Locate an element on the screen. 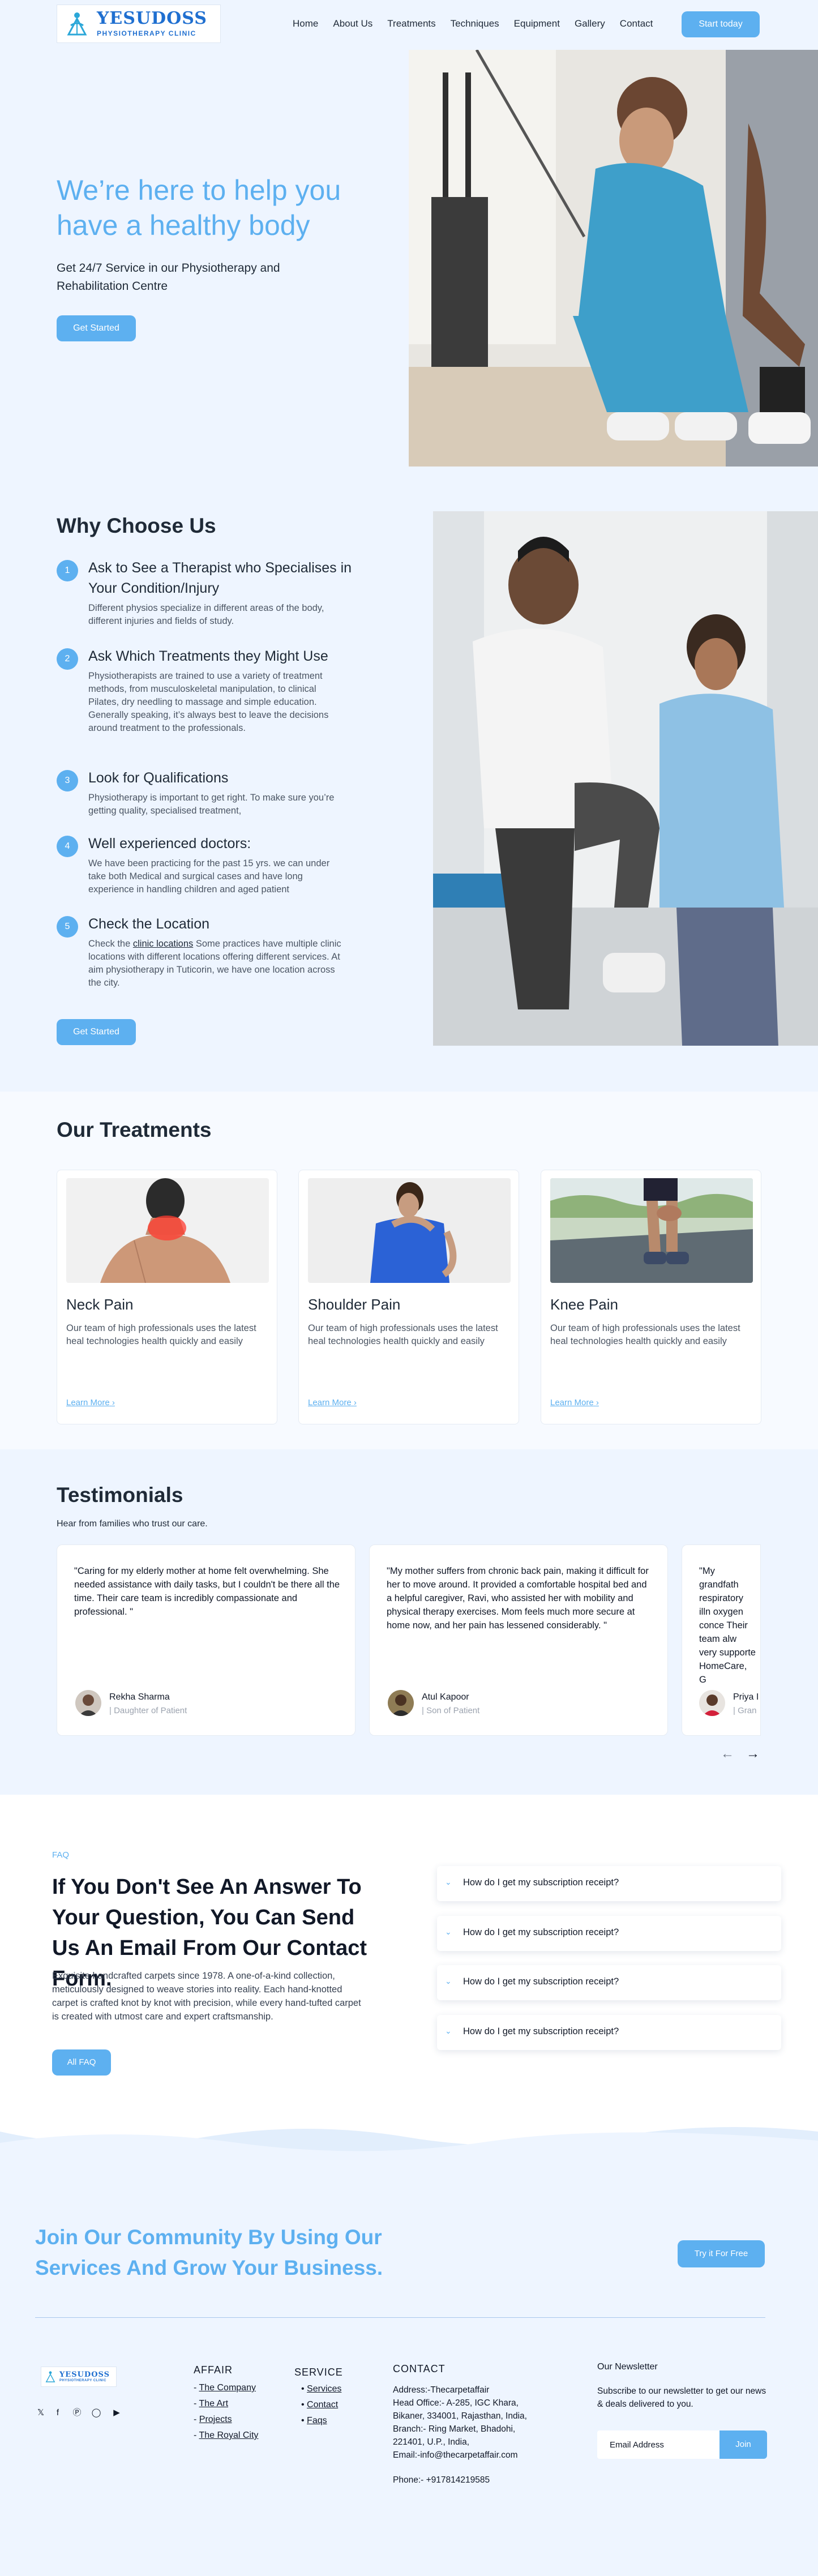  step-number-badge: 2 is located at coordinates (67, 659).